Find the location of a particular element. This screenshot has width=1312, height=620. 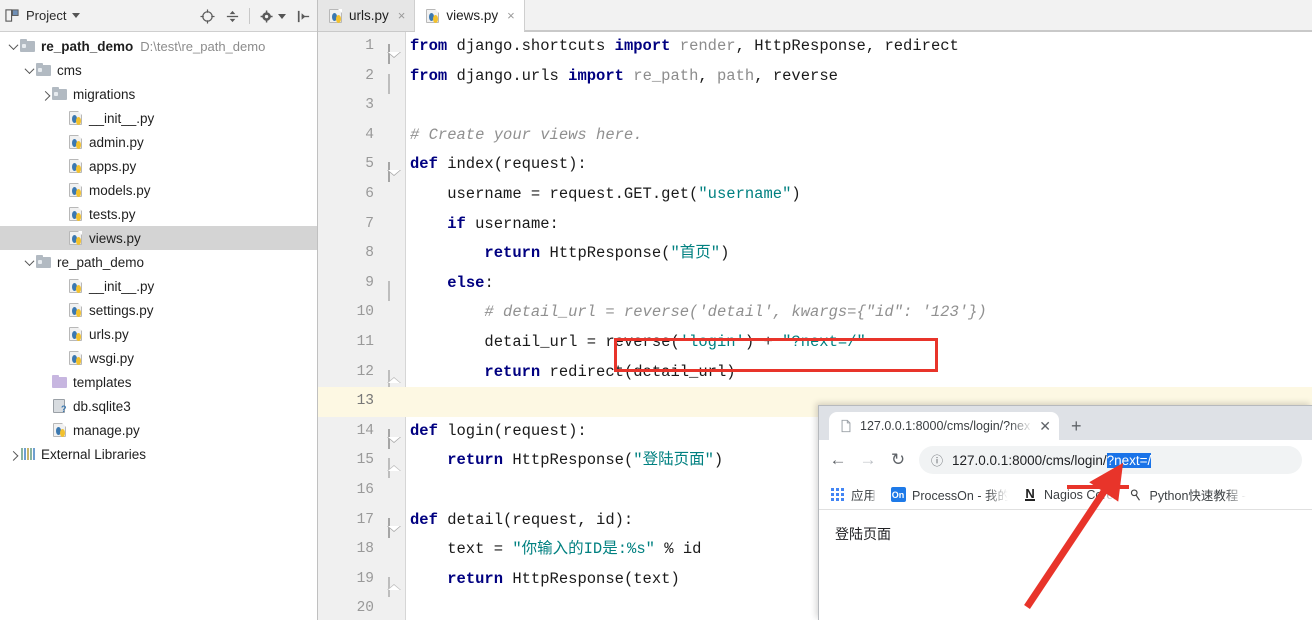

page-body-text: 登陆页面 is located at coordinates (863, 535).